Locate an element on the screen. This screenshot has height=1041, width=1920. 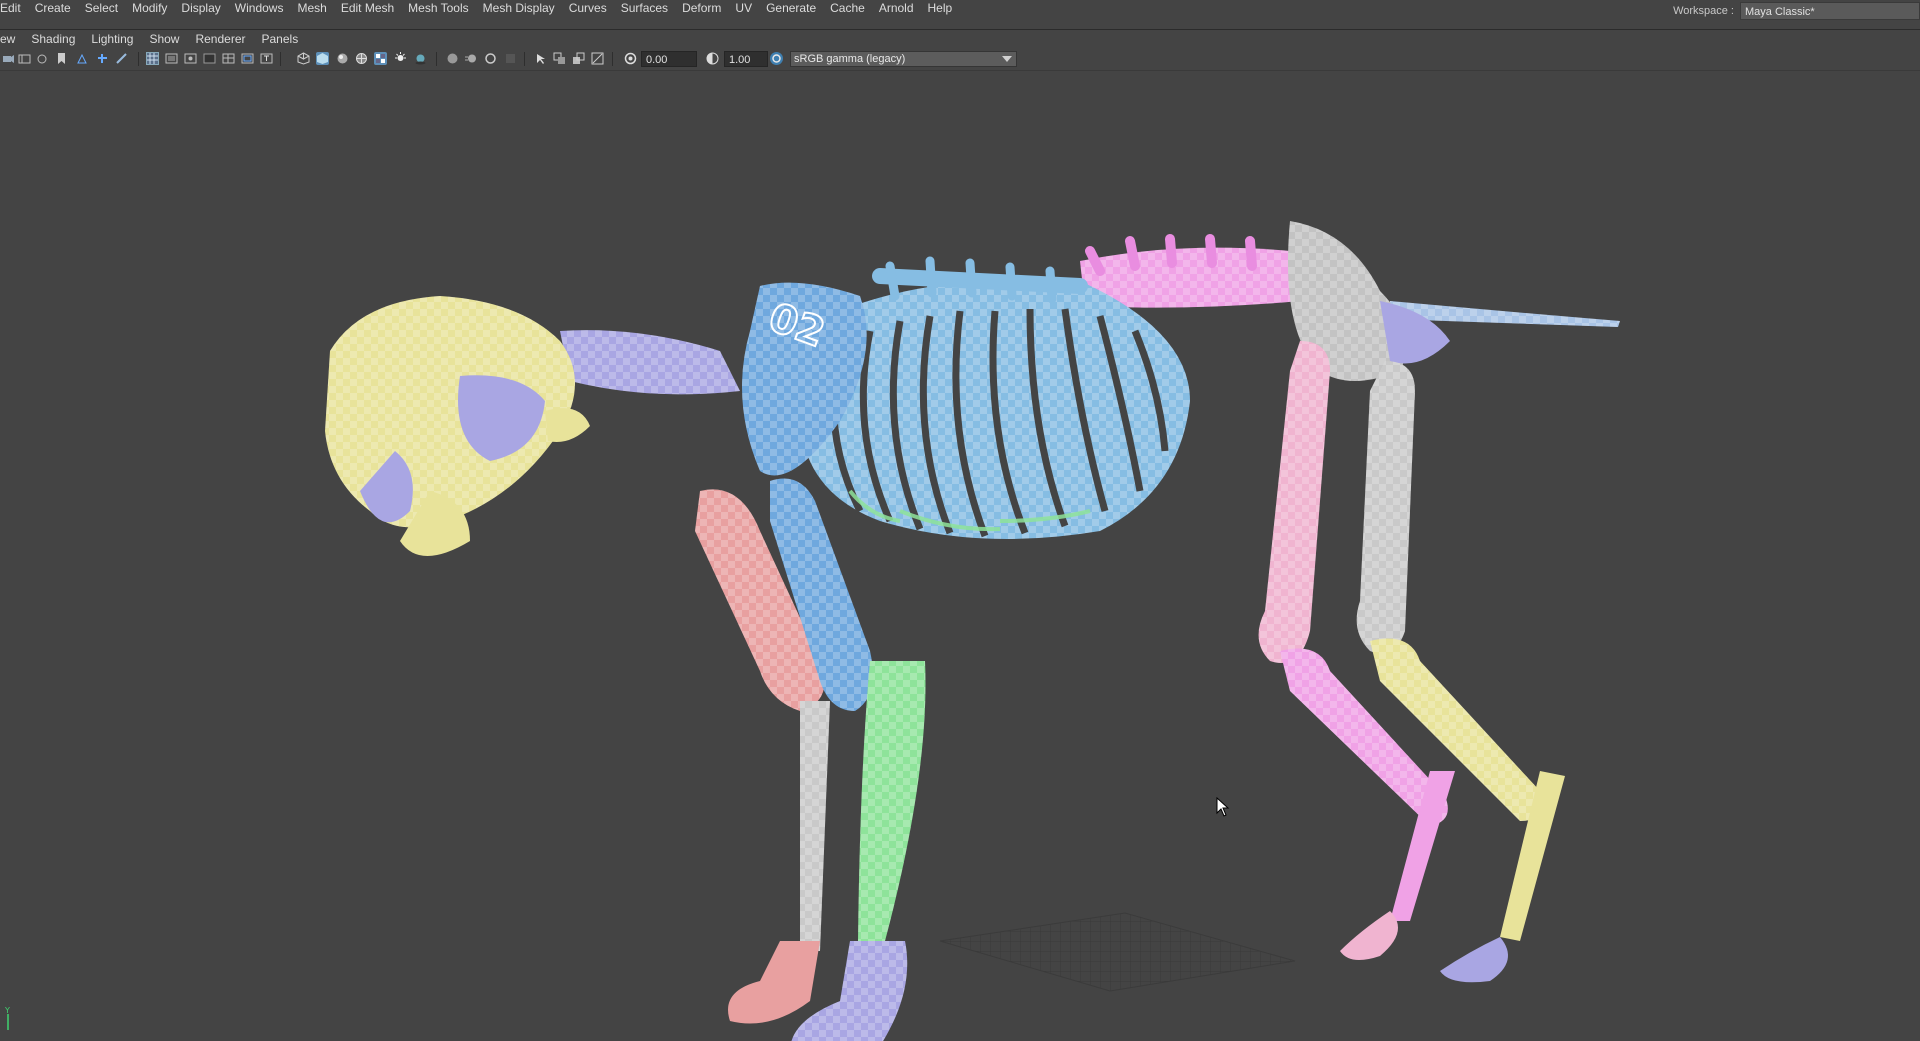
panel-menu-show: Show is located at coordinates (164, 39).